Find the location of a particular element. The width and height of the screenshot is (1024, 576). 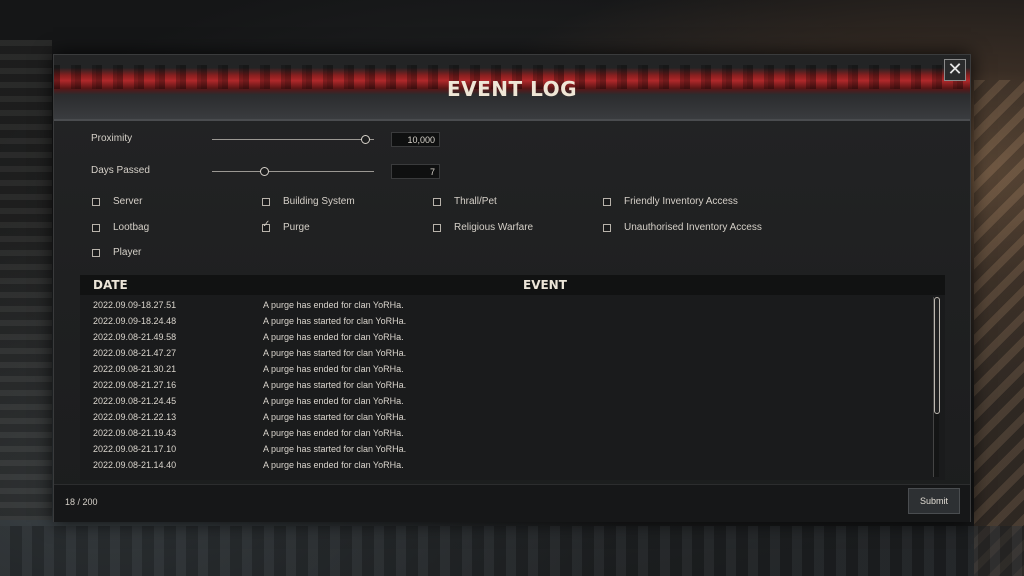

filter-lootbag: Lootbag is located at coordinates (120, 227).